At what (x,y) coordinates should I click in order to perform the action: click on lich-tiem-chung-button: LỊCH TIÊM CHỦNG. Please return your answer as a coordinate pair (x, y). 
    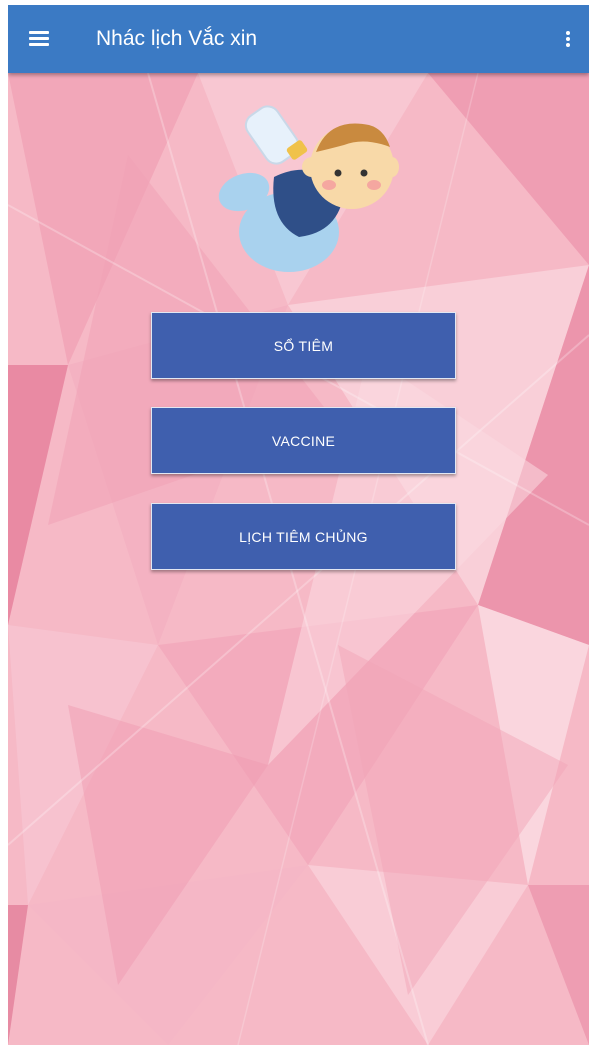
    Looking at the image, I should click on (303, 536).